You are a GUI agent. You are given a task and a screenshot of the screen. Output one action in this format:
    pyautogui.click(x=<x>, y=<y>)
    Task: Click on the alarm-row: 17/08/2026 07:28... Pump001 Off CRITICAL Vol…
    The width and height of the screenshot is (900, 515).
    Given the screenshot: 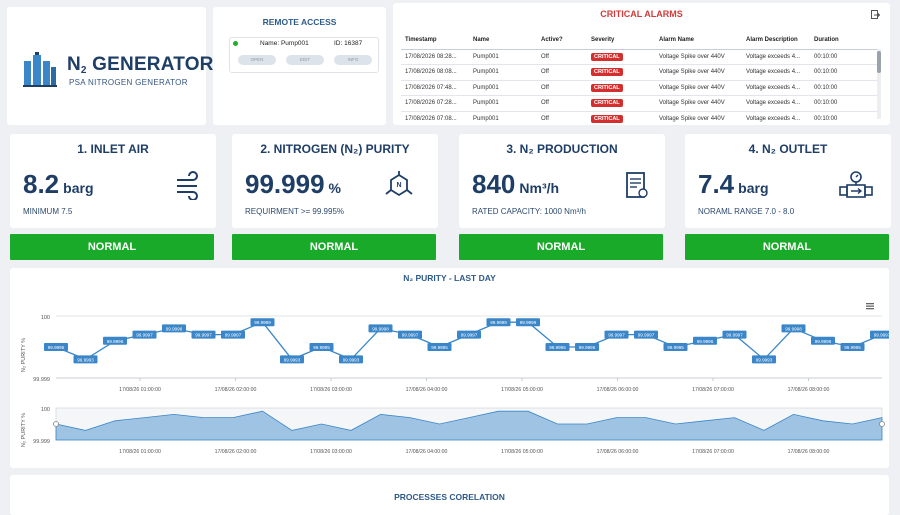 What is the action you would take?
    pyautogui.click(x=639, y=103)
    